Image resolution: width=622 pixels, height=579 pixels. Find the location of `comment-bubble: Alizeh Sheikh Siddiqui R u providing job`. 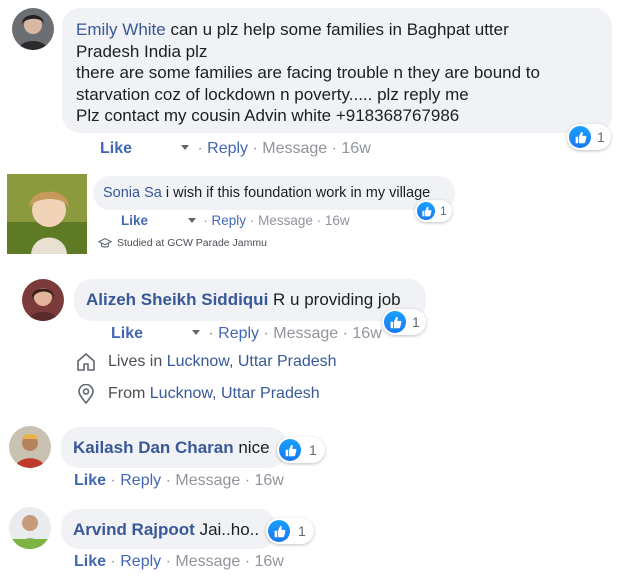

comment-bubble: Alizeh Sheikh Siddiqui R u providing job is located at coordinates (250, 300).